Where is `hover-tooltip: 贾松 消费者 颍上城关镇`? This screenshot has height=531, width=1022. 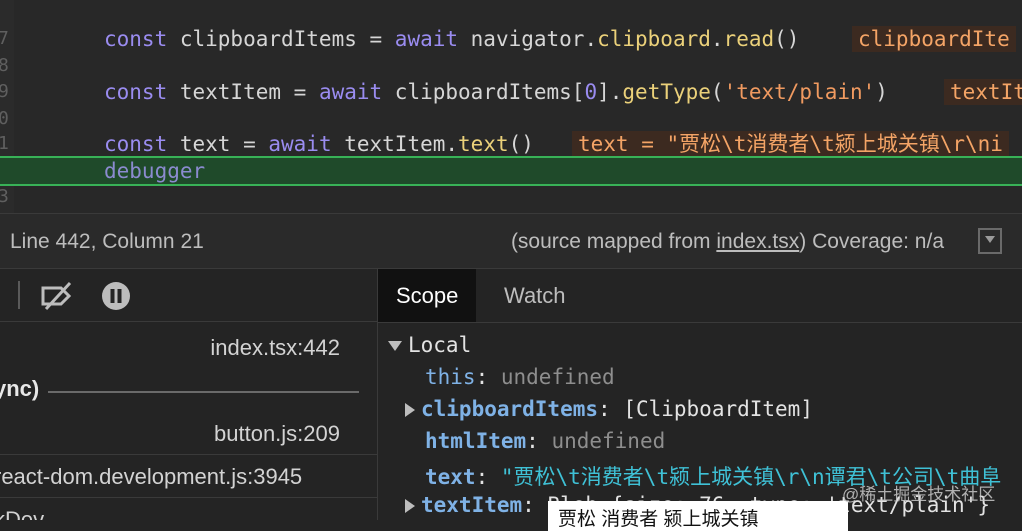 hover-tooltip: 贾松 消费者 颍上城关镇 is located at coordinates (698, 516).